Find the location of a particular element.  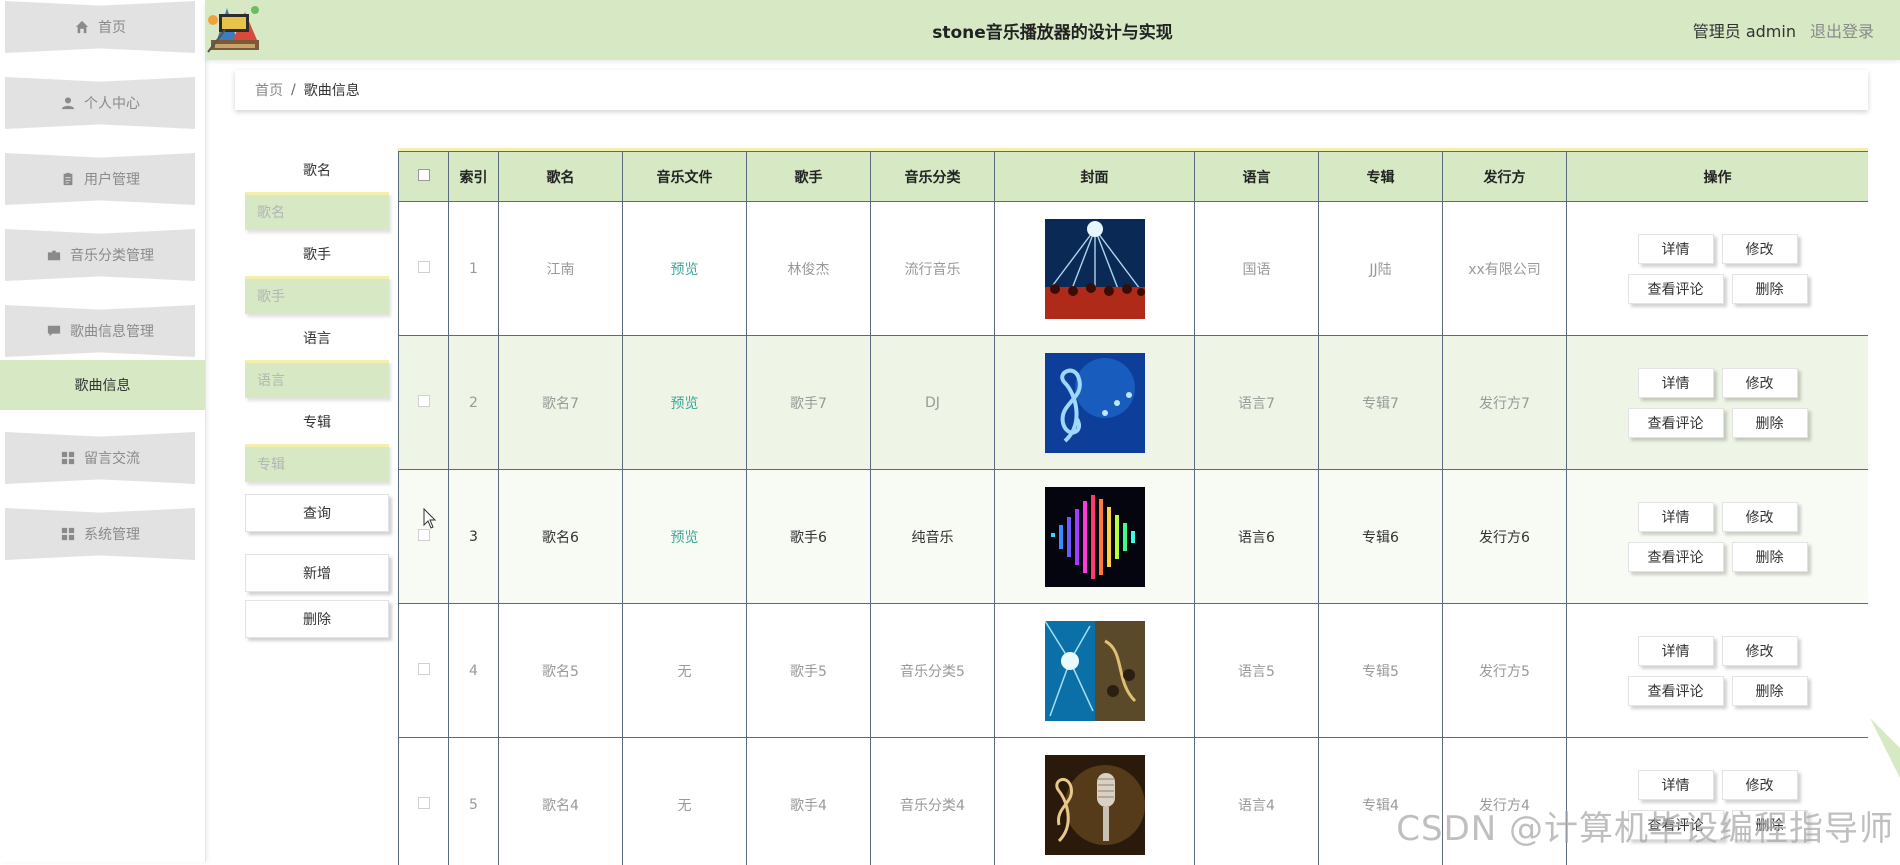

page-title: stone音乐播放器的设计与实现 is located at coordinates (1052, 30).